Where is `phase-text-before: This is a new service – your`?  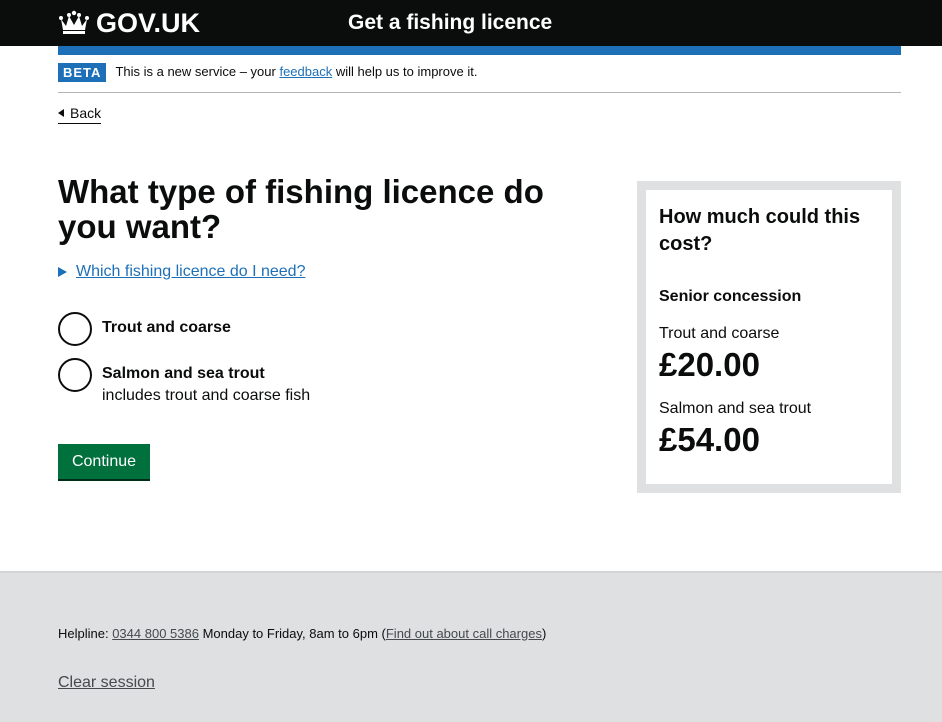 phase-text-before: This is a new service – your is located at coordinates (197, 71).